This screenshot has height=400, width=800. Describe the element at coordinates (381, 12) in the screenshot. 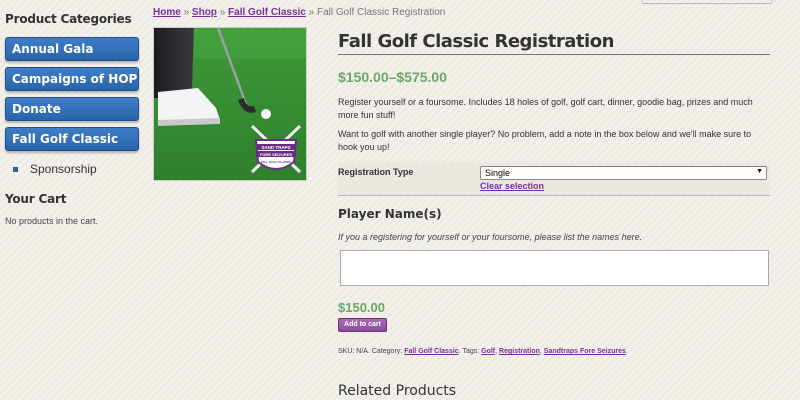

I see `breadcrumb-current: Fall Golf Classic Registration` at that location.